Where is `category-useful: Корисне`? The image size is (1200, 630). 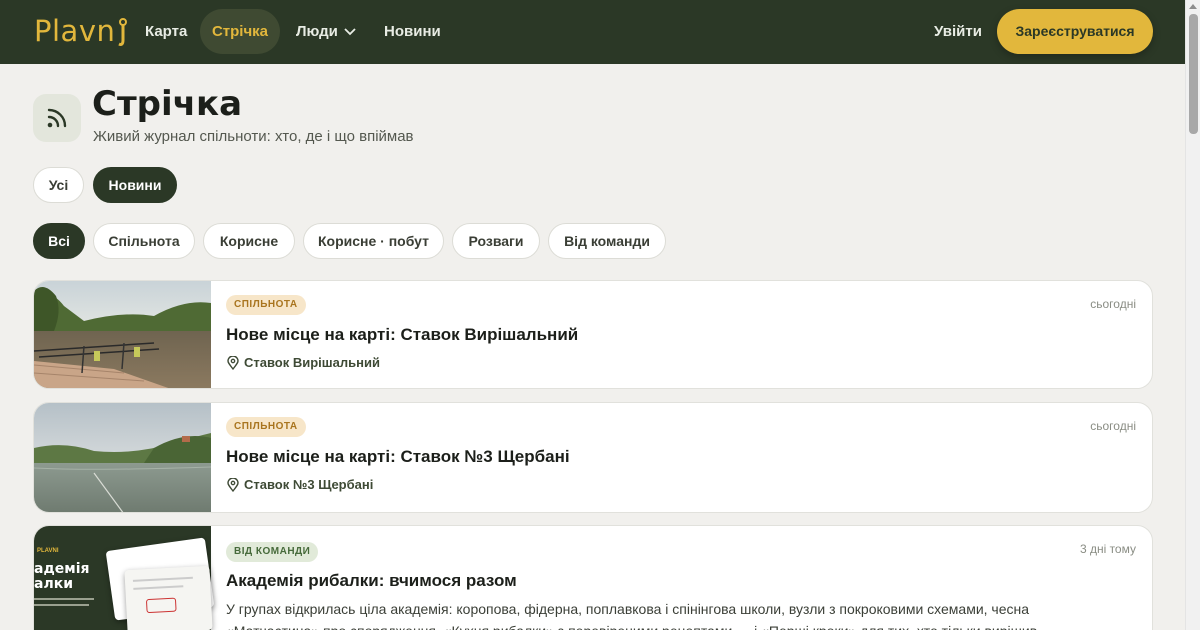 category-useful: Корисне is located at coordinates (249, 241).